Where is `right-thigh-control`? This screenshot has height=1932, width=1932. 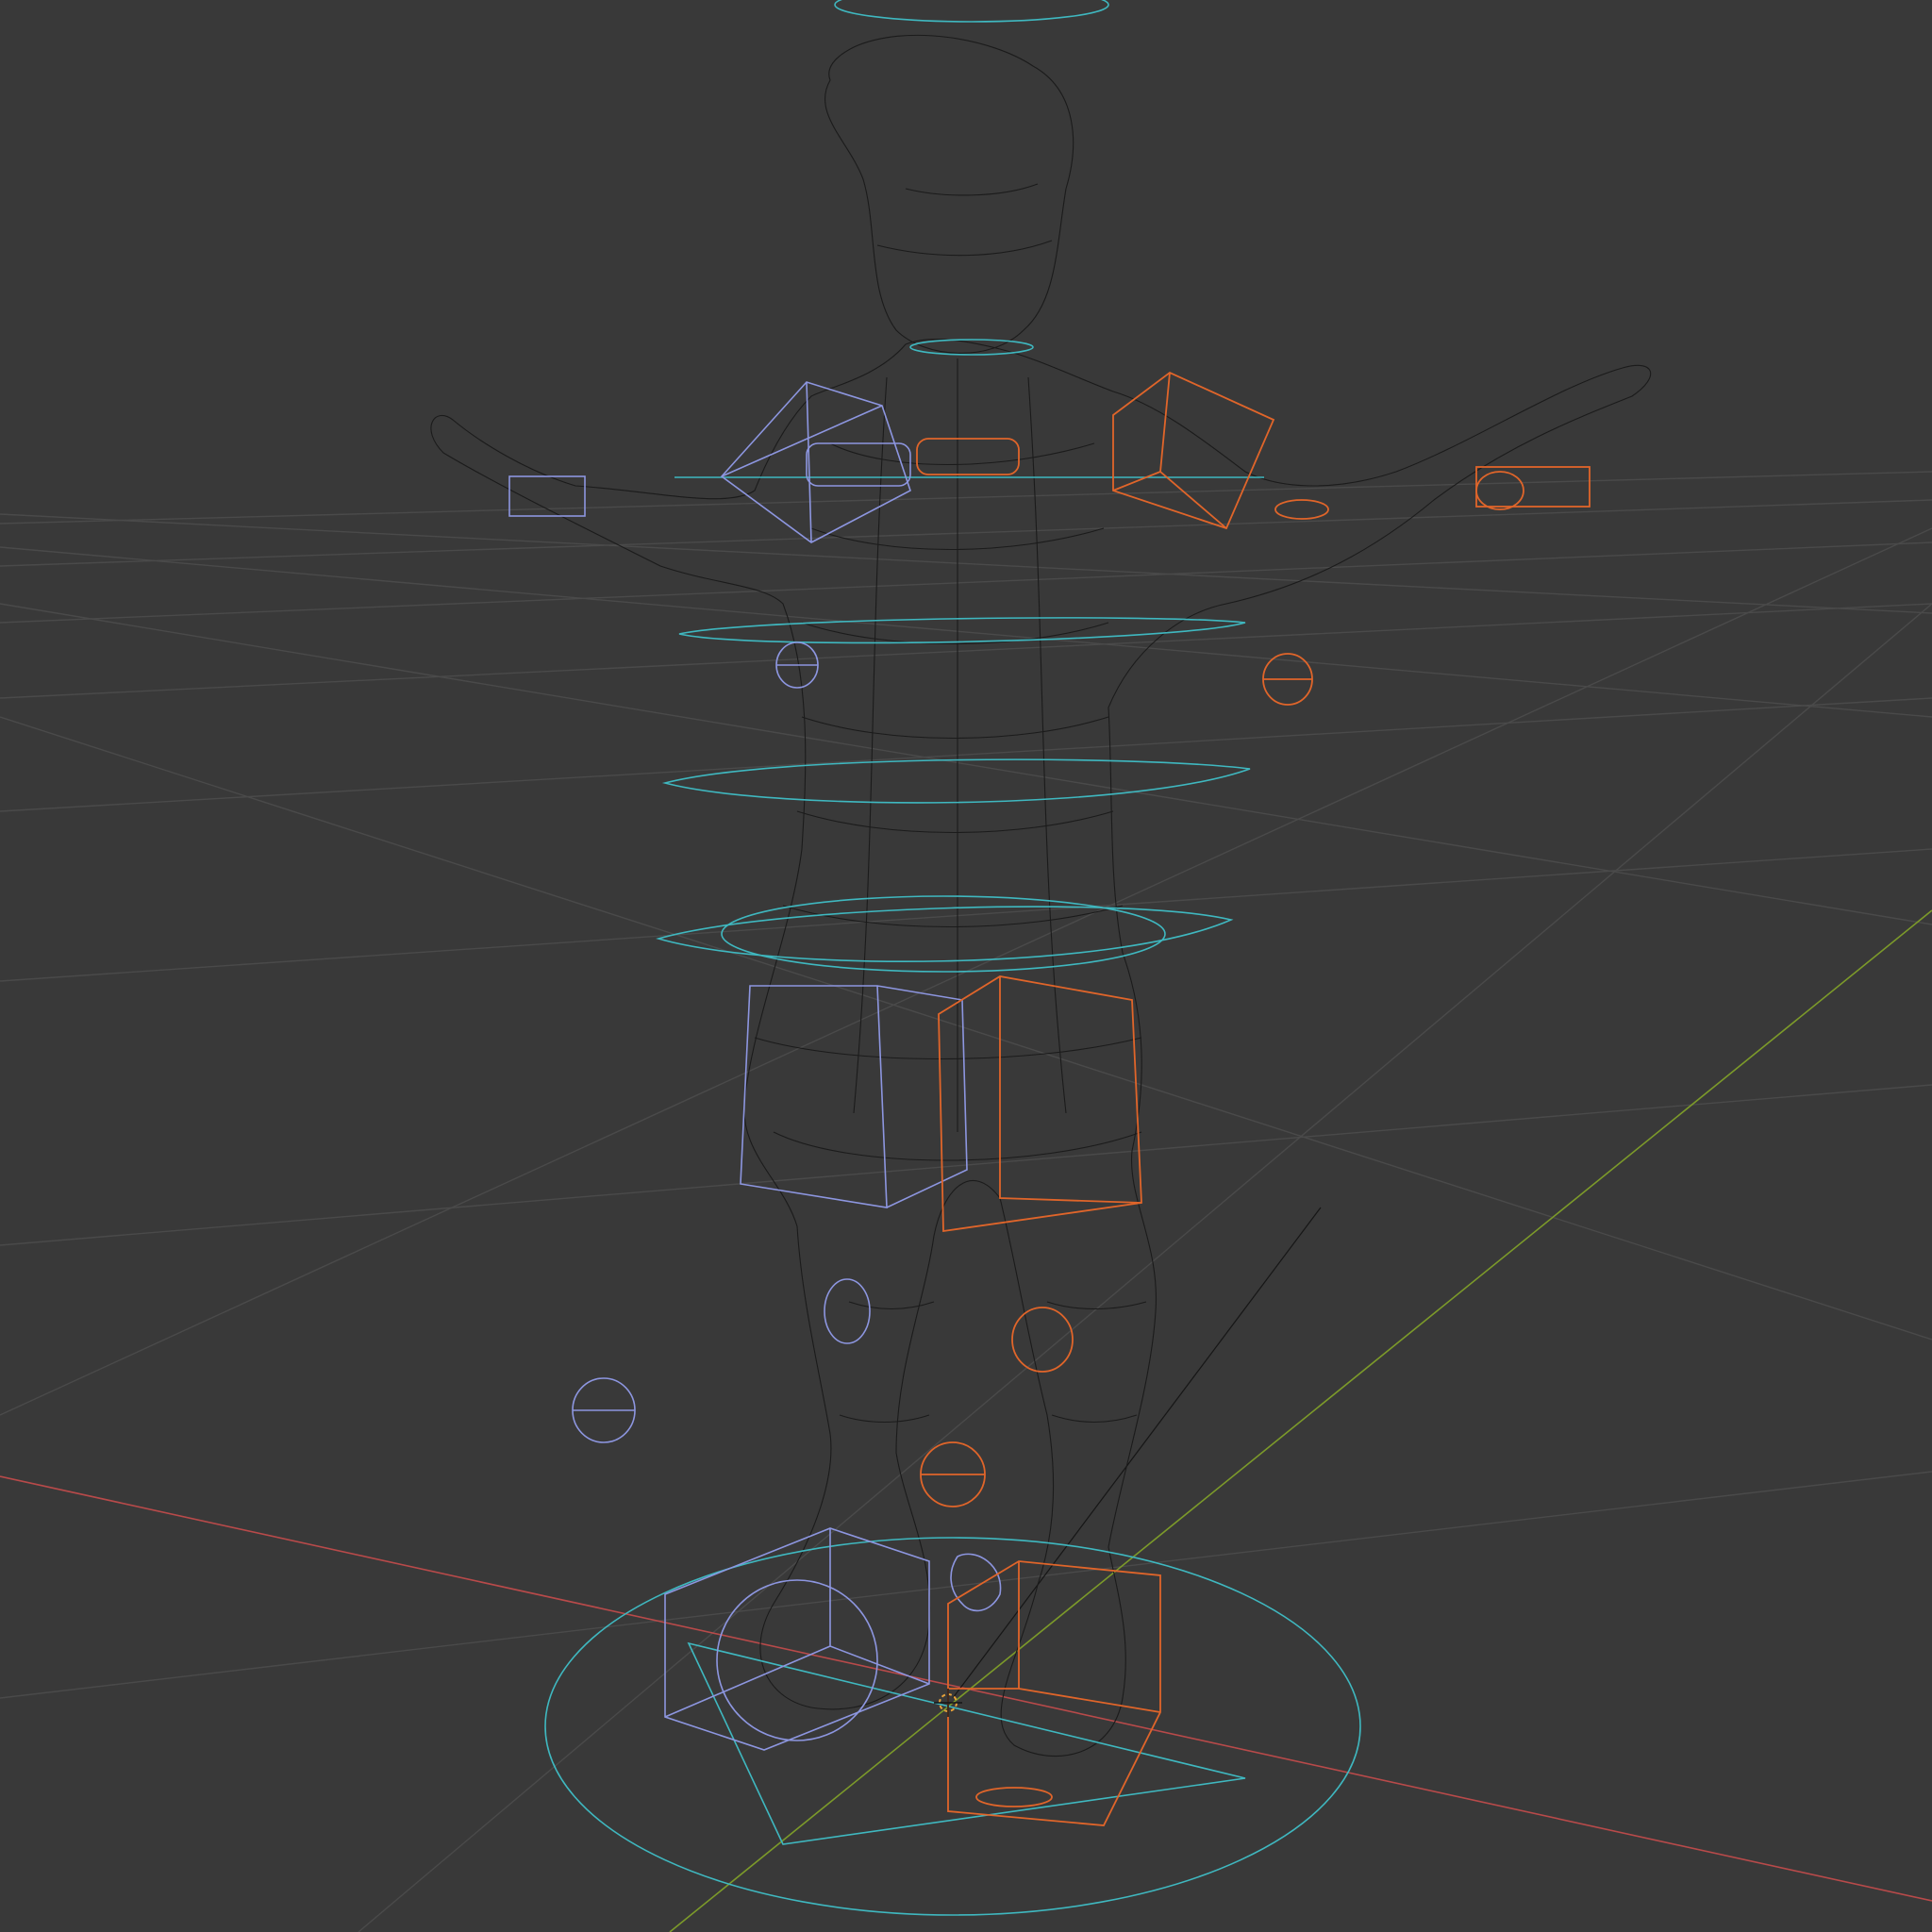 right-thigh-control is located at coordinates (1040, 1104).